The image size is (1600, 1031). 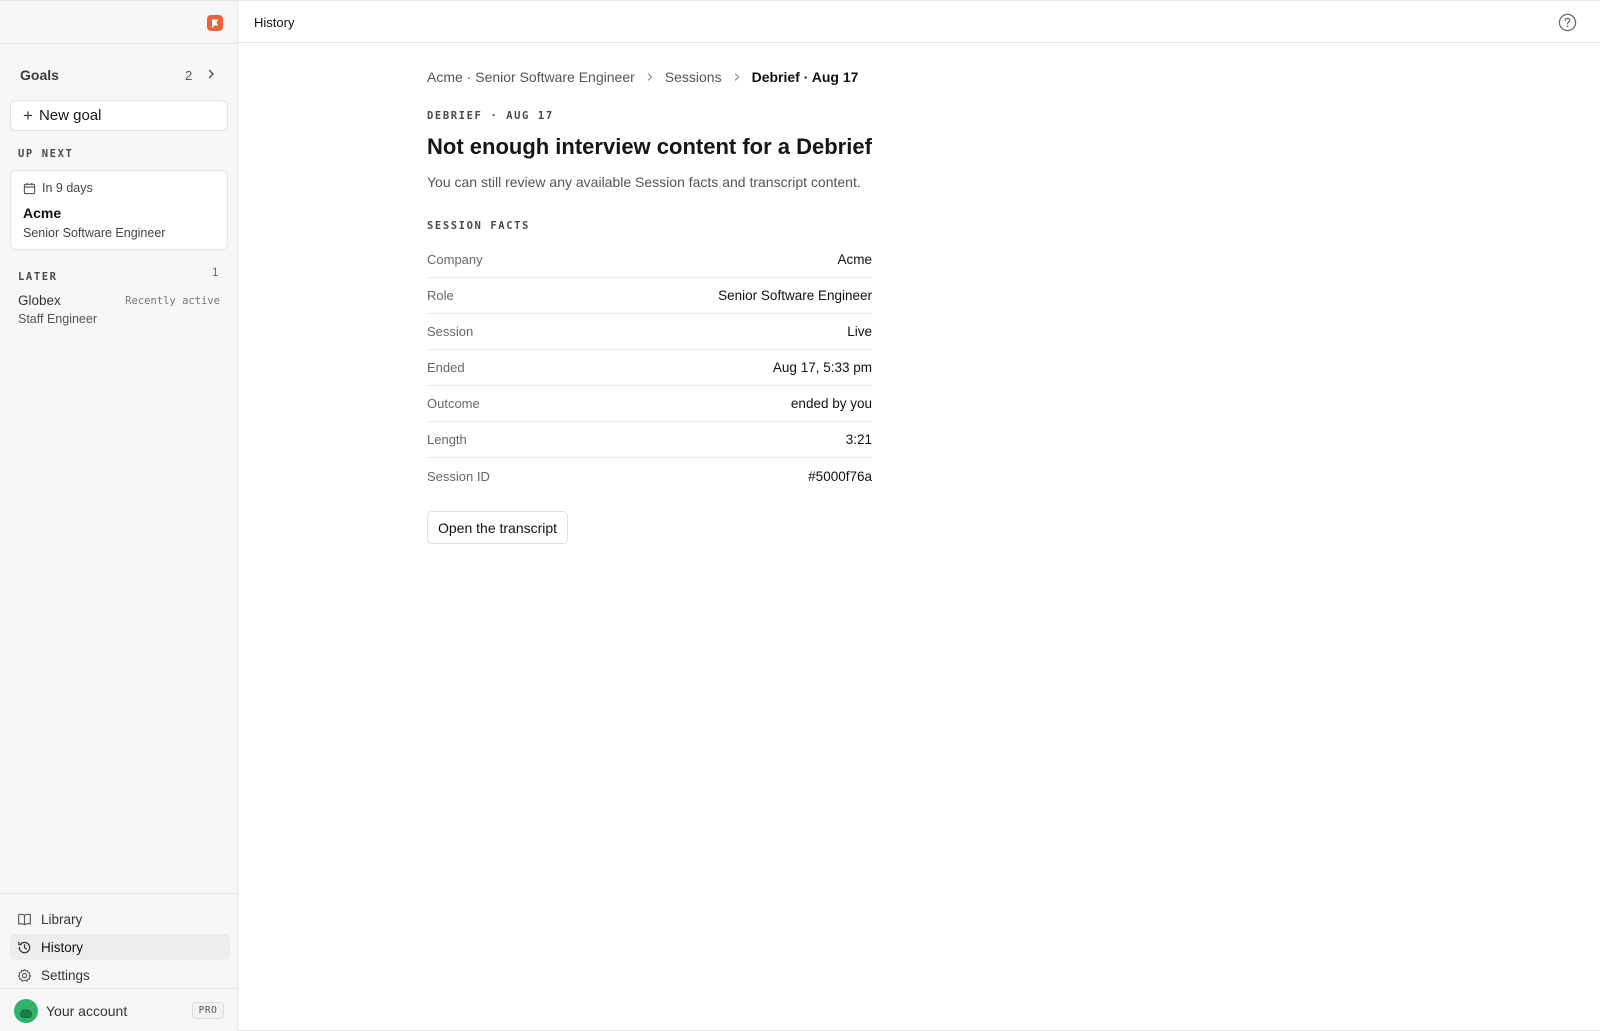 What do you see at coordinates (440, 295) in the screenshot?
I see `fact-key: Role` at bounding box center [440, 295].